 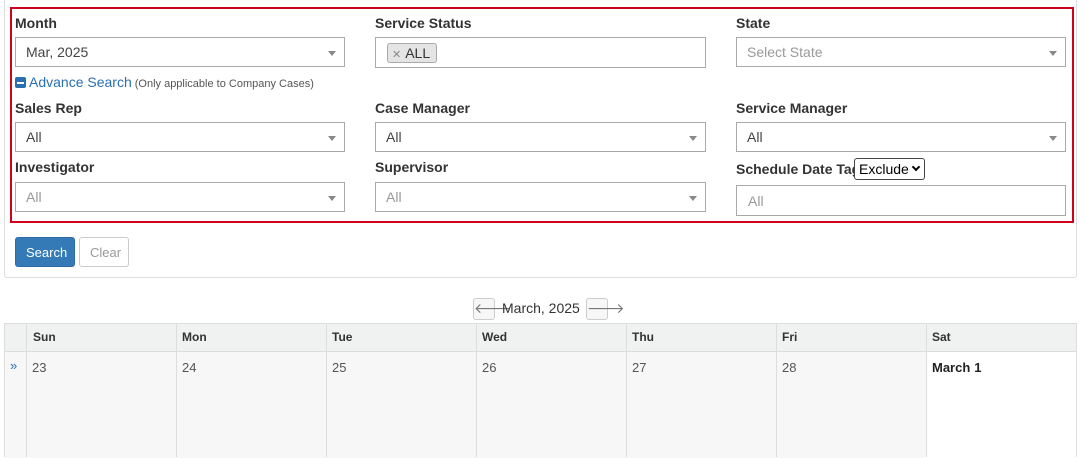 I want to click on state-label: State, so click(x=753, y=23).